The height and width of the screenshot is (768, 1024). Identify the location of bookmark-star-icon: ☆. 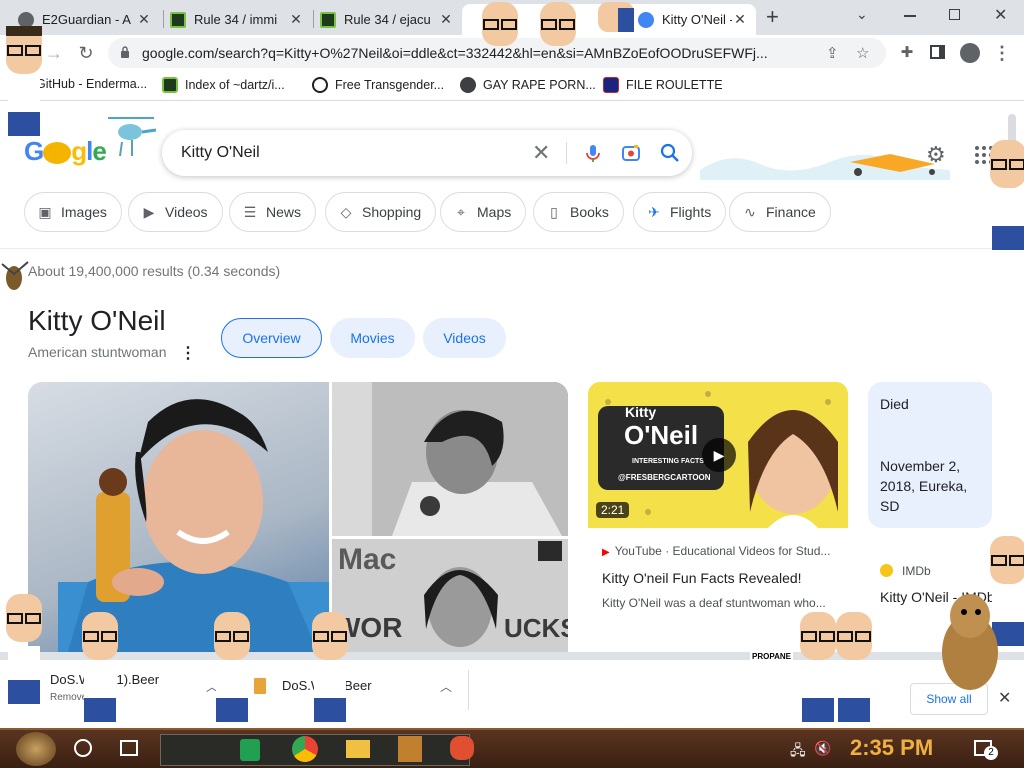
(862, 53).